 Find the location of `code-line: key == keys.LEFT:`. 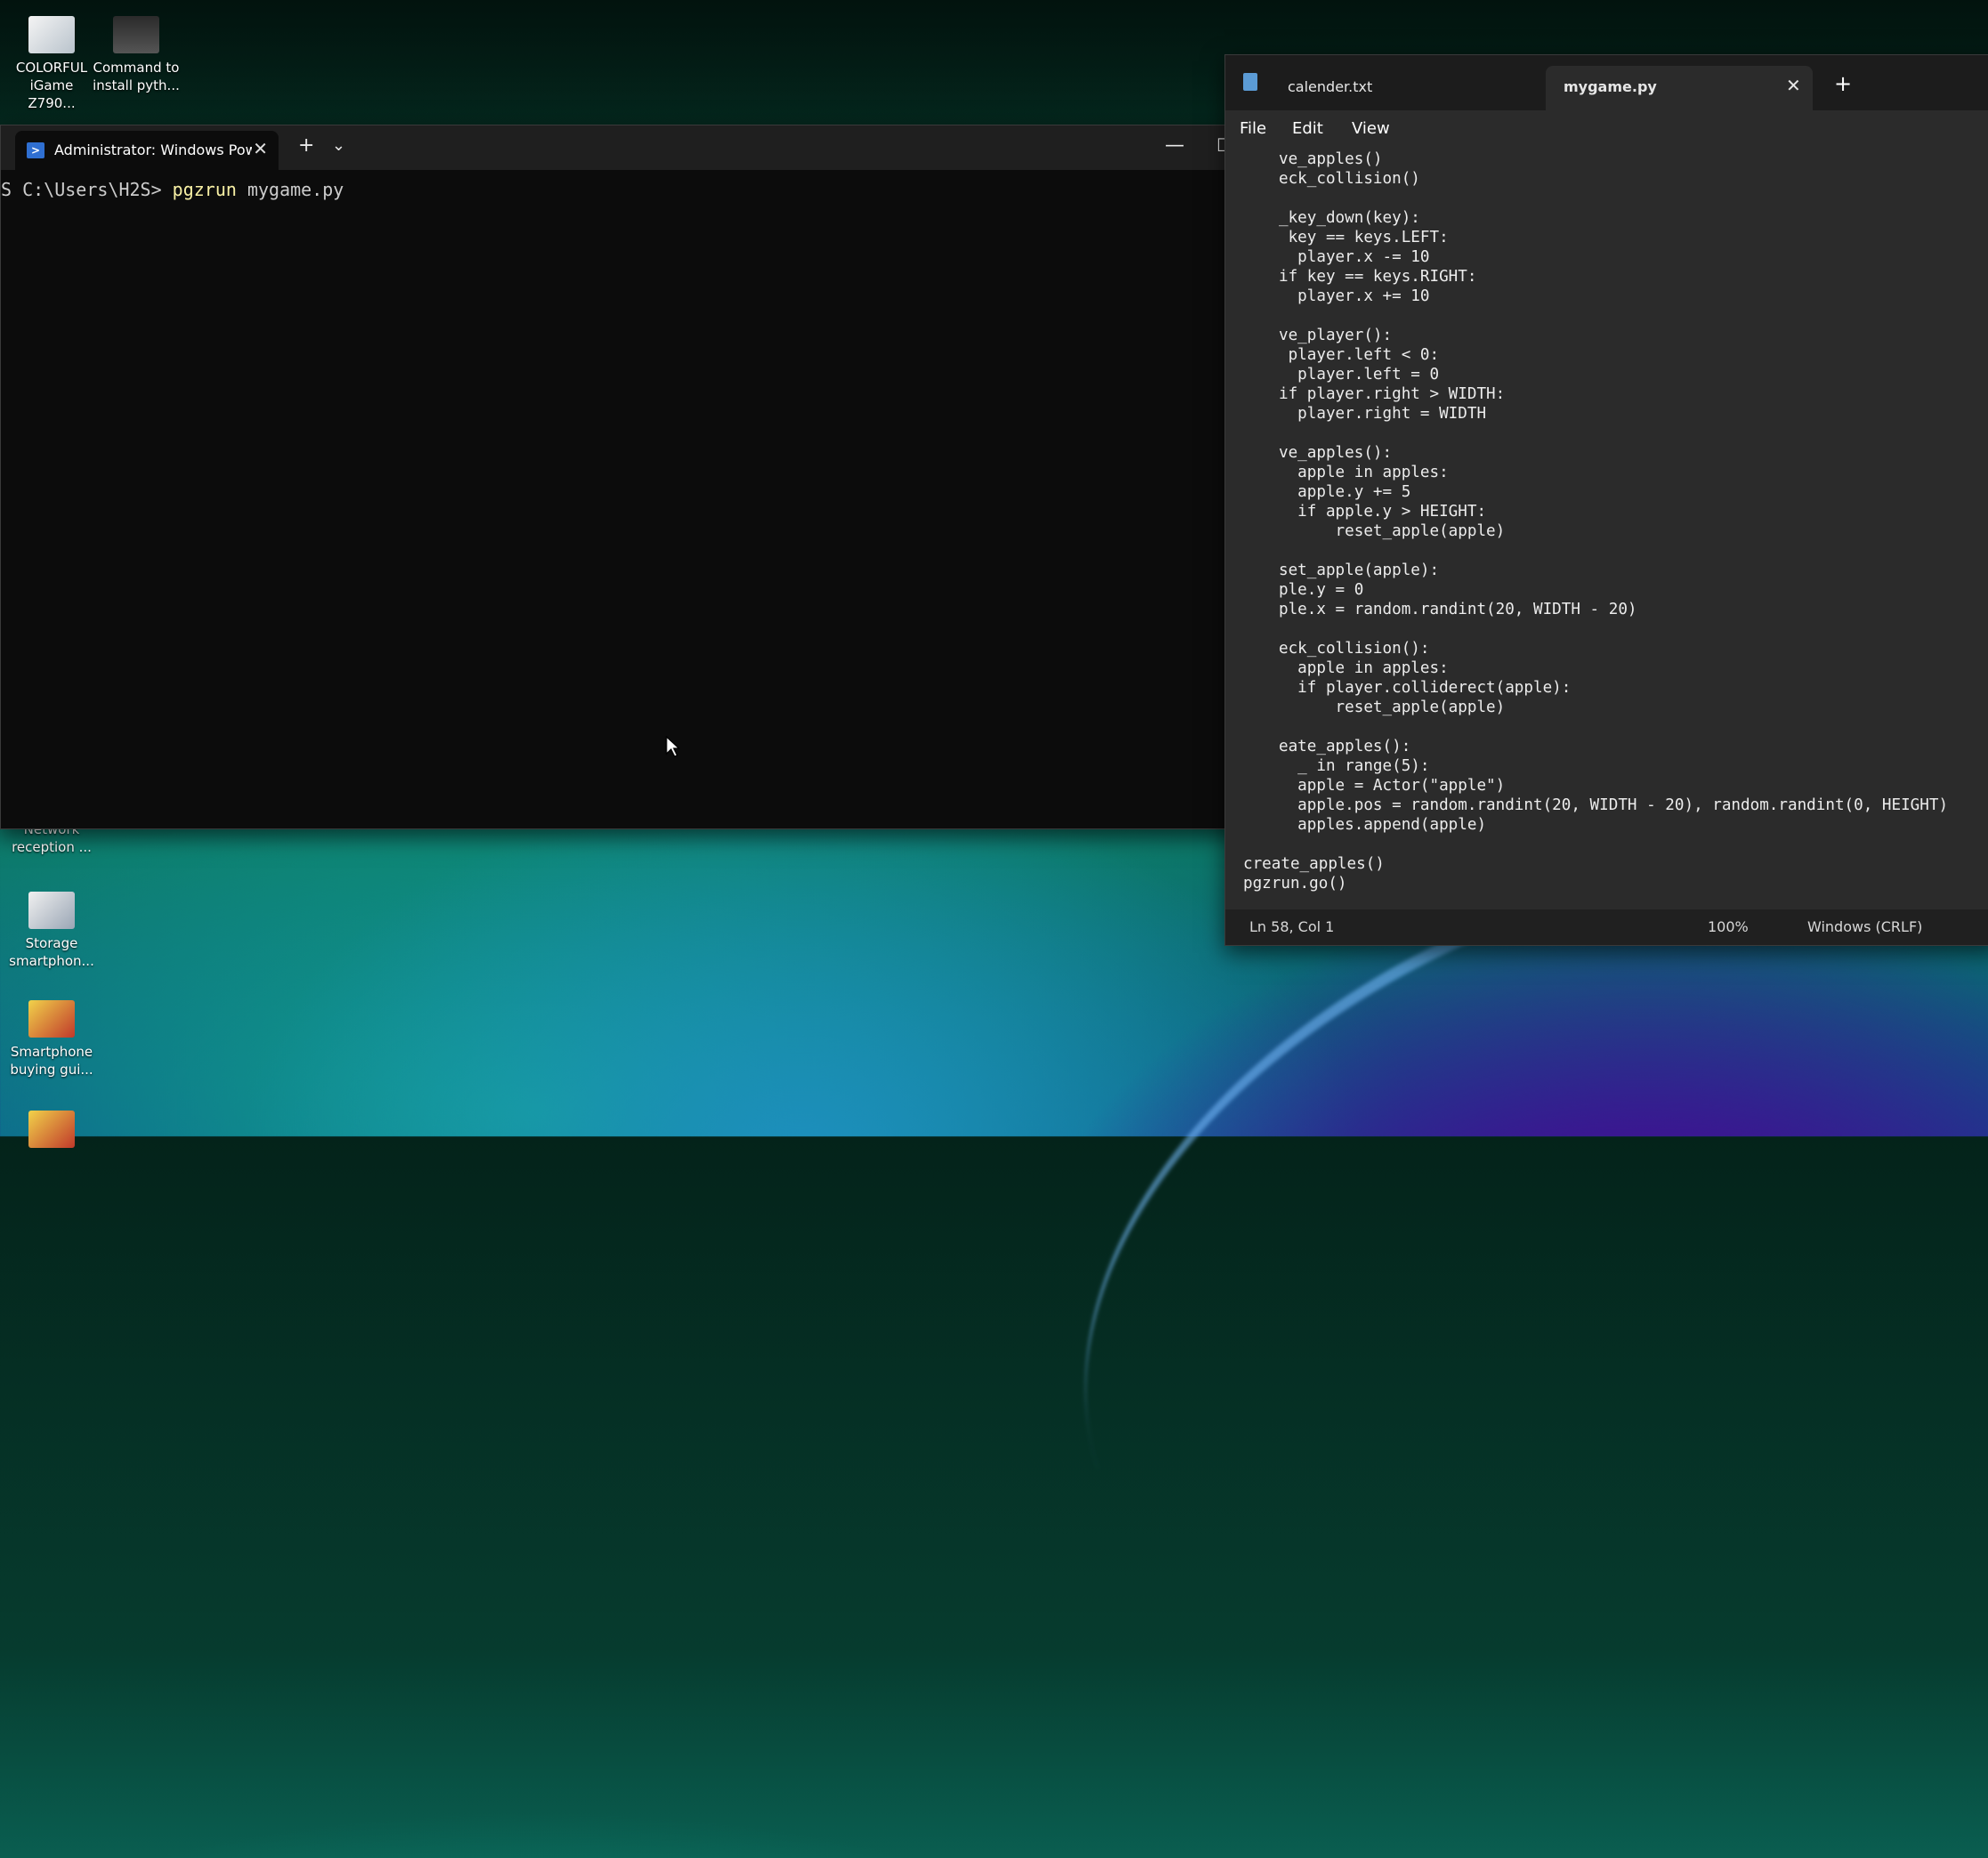

code-line: key == keys.LEFT: is located at coordinates (1364, 237).